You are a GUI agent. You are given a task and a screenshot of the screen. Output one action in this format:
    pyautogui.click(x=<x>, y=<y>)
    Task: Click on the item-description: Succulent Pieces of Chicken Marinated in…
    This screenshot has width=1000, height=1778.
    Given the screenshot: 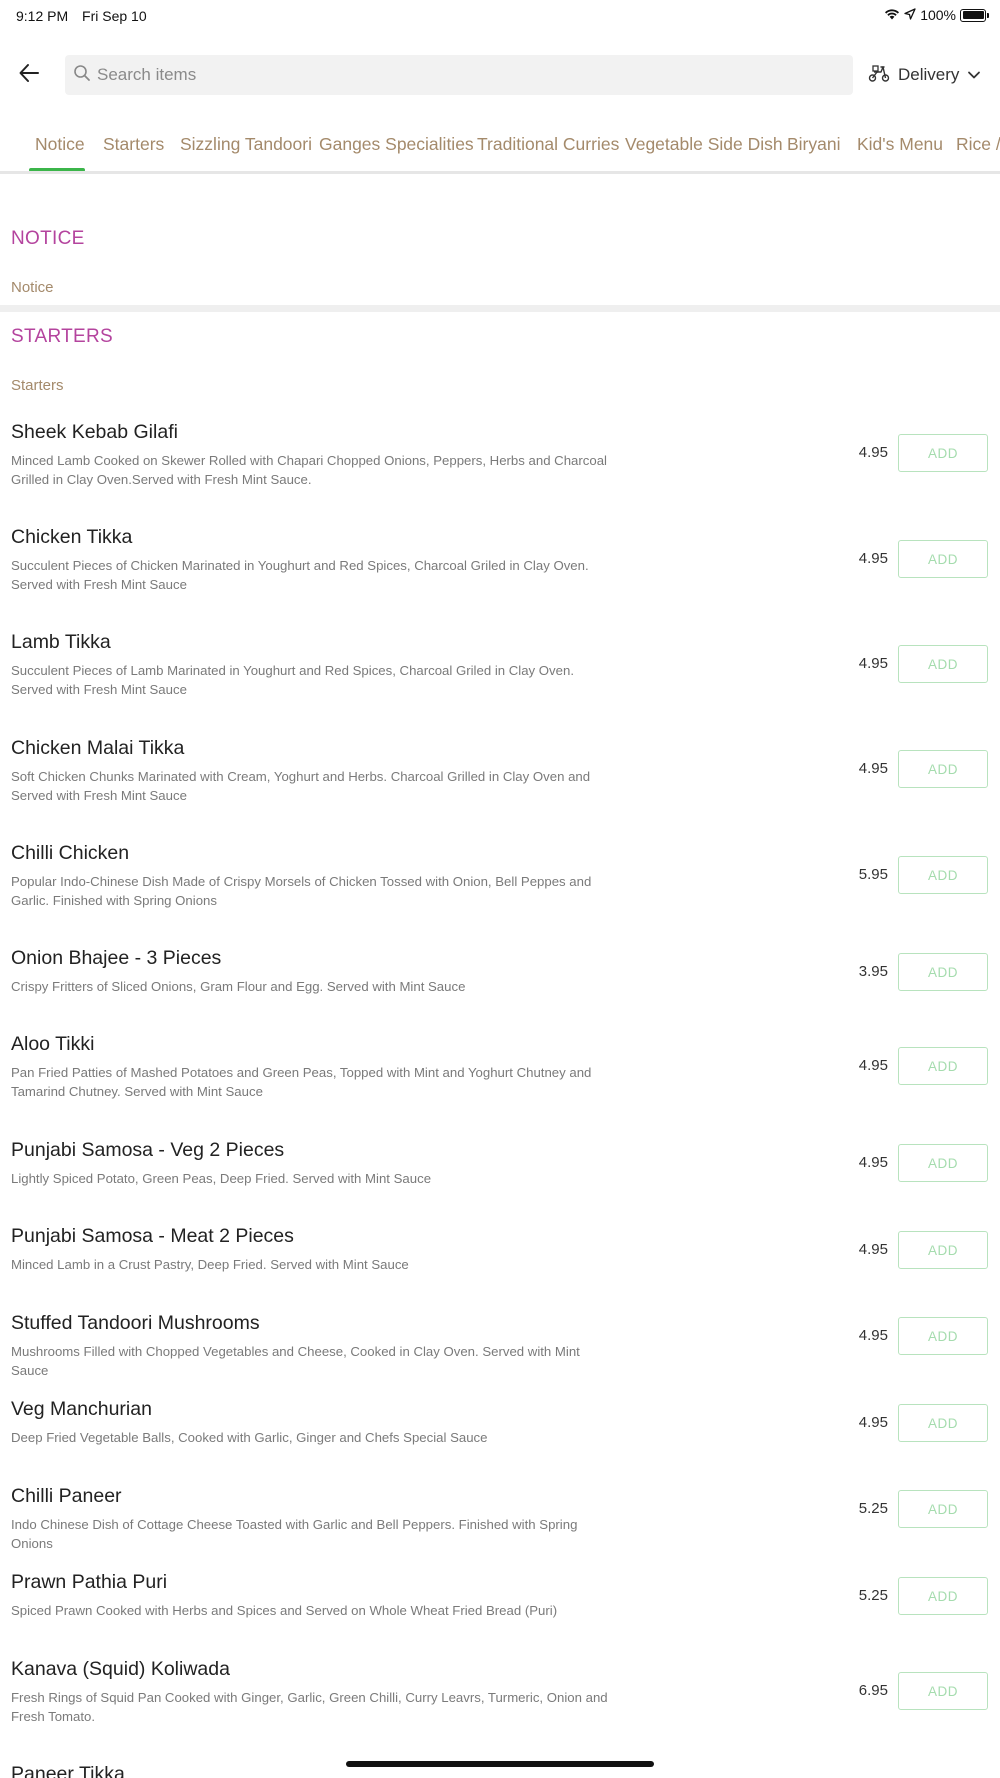 What is the action you would take?
    pyautogui.click(x=300, y=575)
    